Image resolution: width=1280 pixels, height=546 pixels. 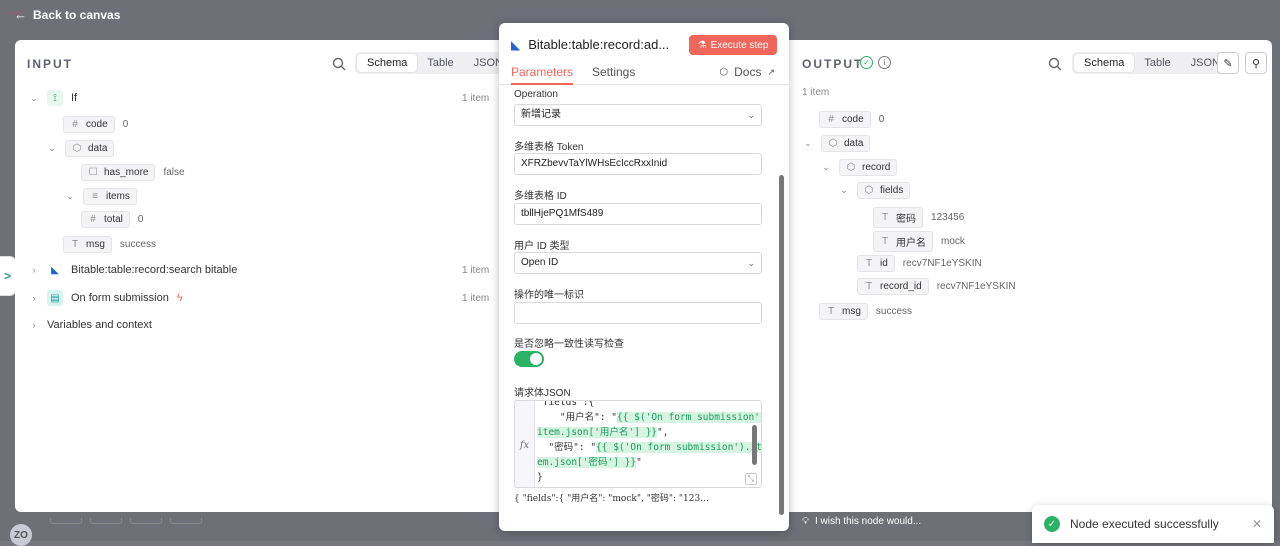 I want to click on output-field-data: ⌄ ⬡ data, so click(x=837, y=143).